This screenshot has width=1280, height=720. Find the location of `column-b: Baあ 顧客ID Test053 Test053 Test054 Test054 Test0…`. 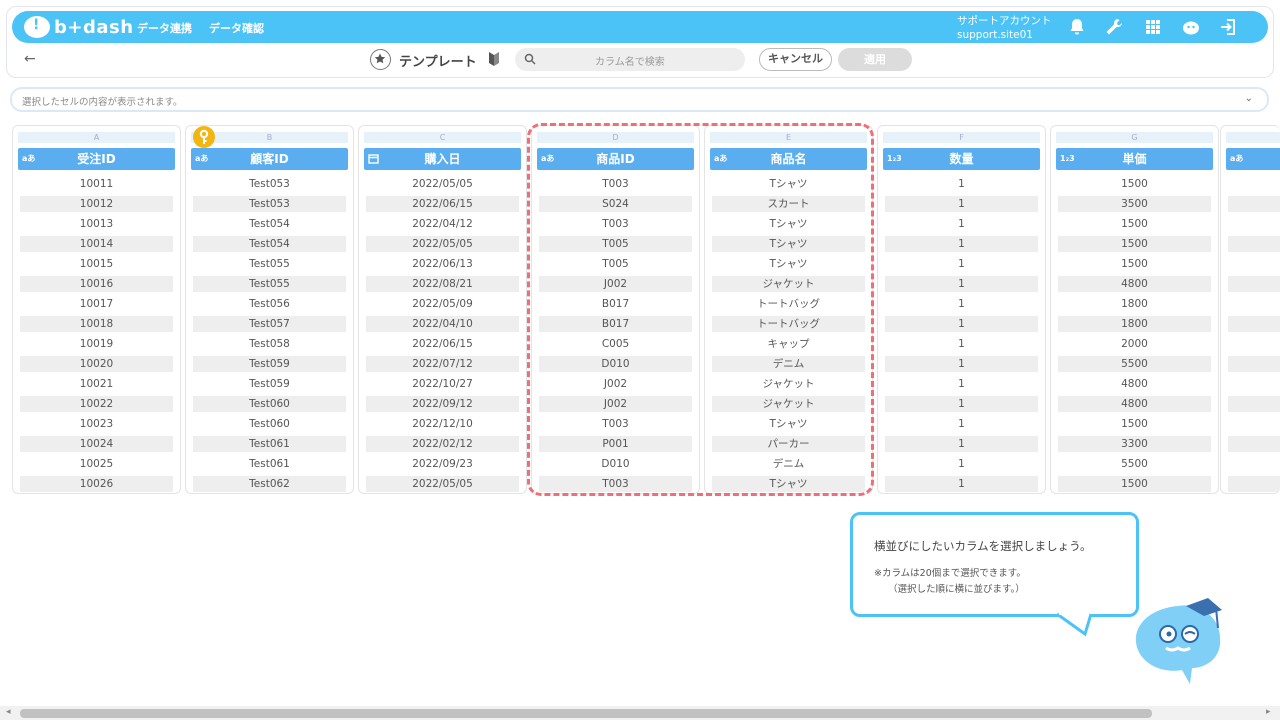

column-b: Baあ 顧客ID Test053 Test053 Test054 Test054 Test0… is located at coordinates (269, 309).